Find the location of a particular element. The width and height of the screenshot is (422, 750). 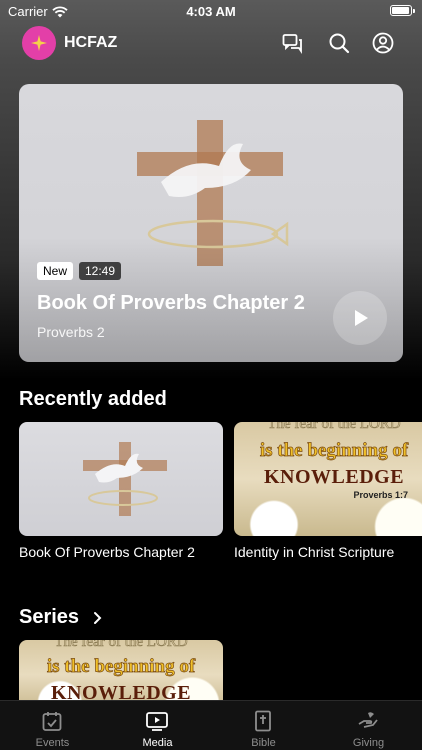

clock: 4:03 AM is located at coordinates (211, 11).